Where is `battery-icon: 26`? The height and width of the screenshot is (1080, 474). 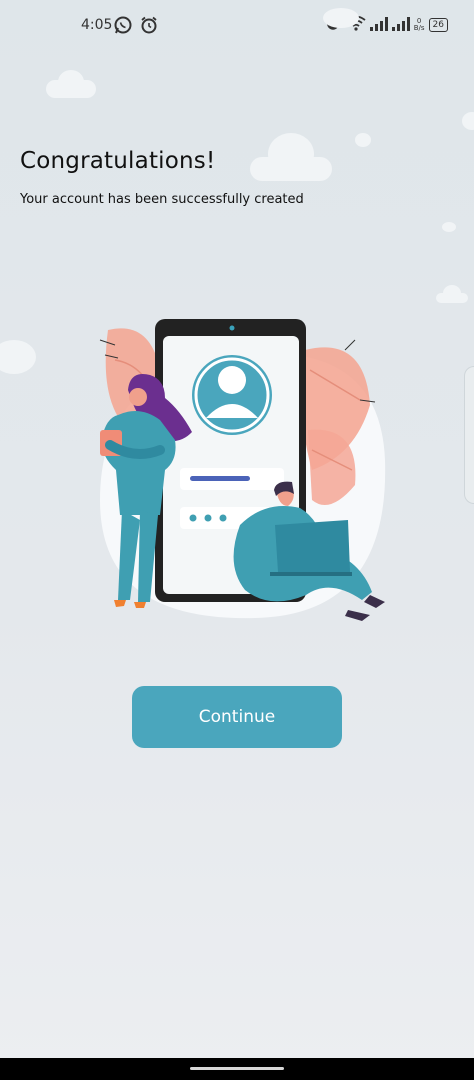
battery-icon: 26 is located at coordinates (438, 25).